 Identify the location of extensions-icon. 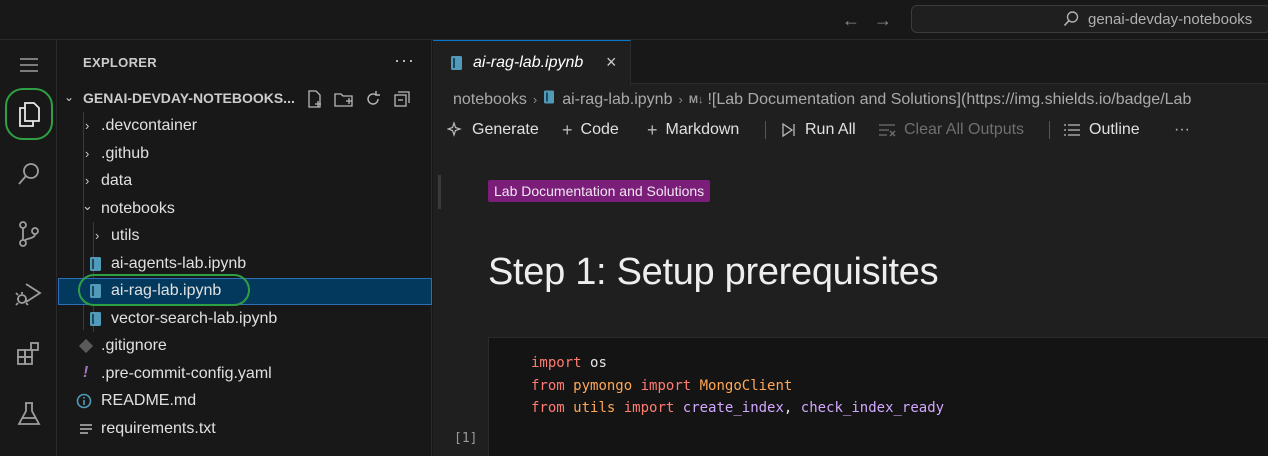
(28, 354).